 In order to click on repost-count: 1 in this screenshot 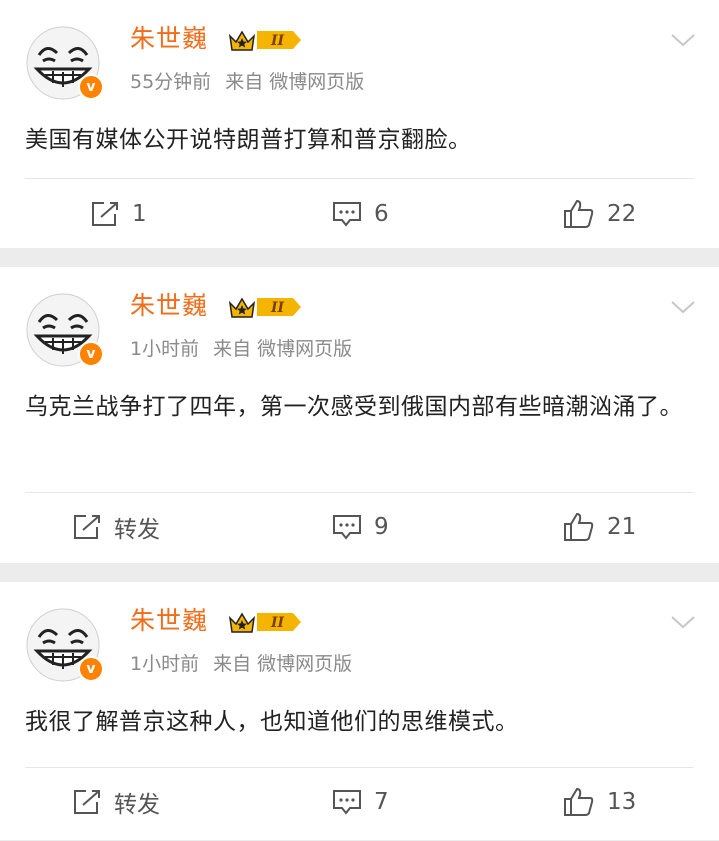, I will do `click(139, 214)`.